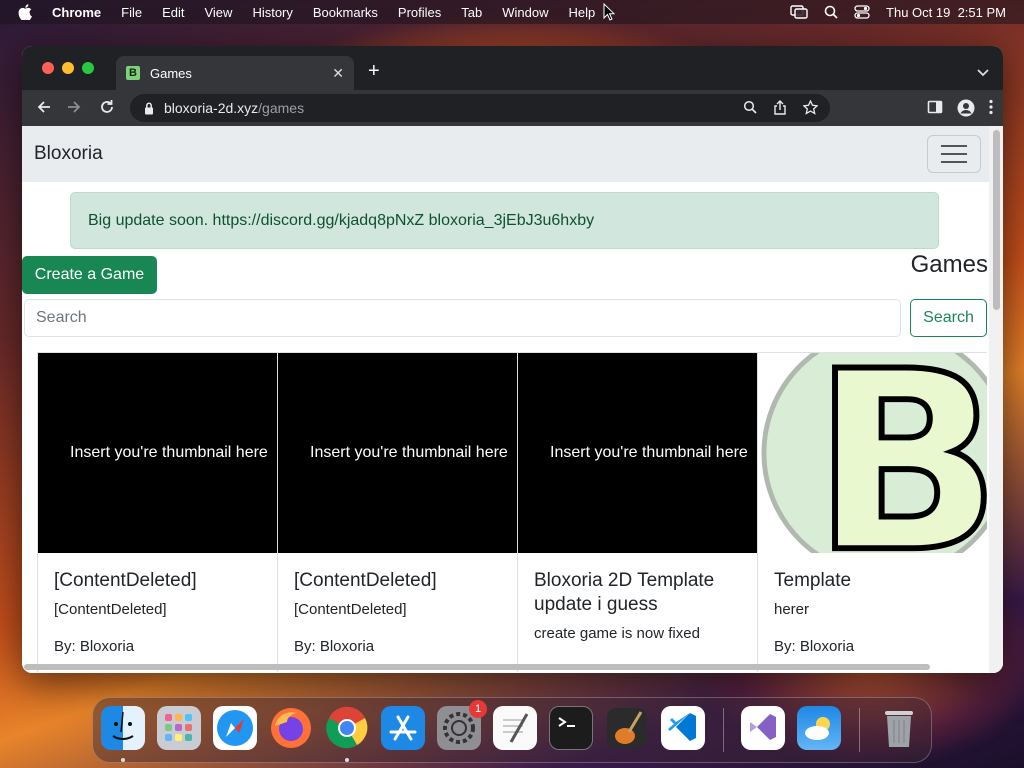 The width and height of the screenshot is (1024, 768). What do you see at coordinates (478, 709) in the screenshot?
I see `notification-badge: 1` at bounding box center [478, 709].